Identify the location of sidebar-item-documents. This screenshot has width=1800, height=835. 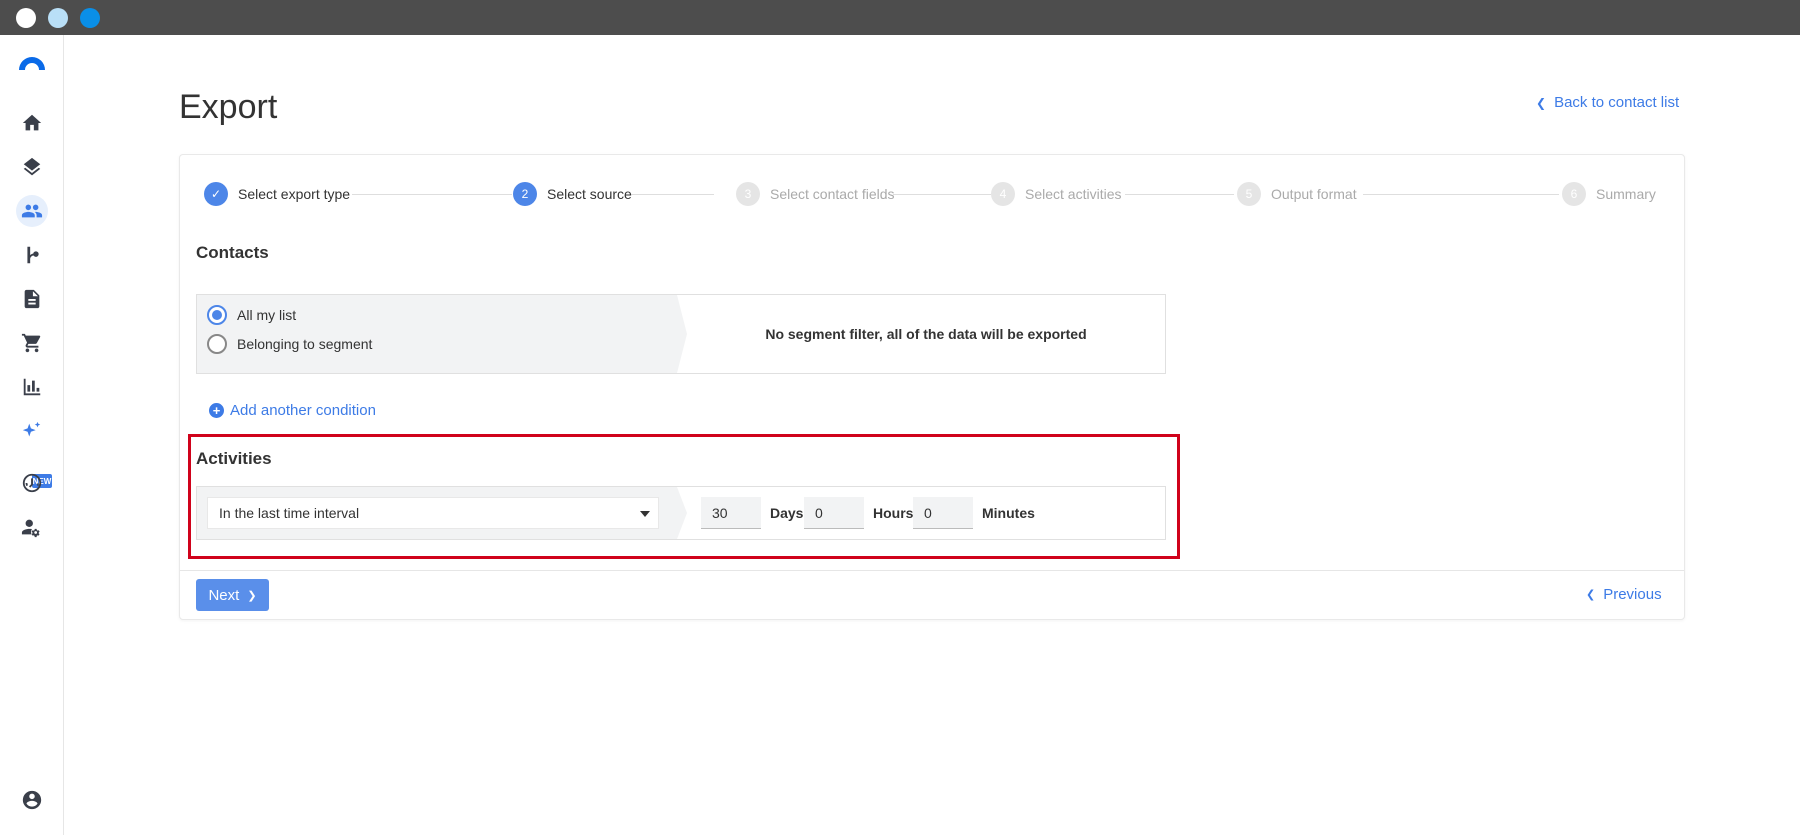
(32, 299).